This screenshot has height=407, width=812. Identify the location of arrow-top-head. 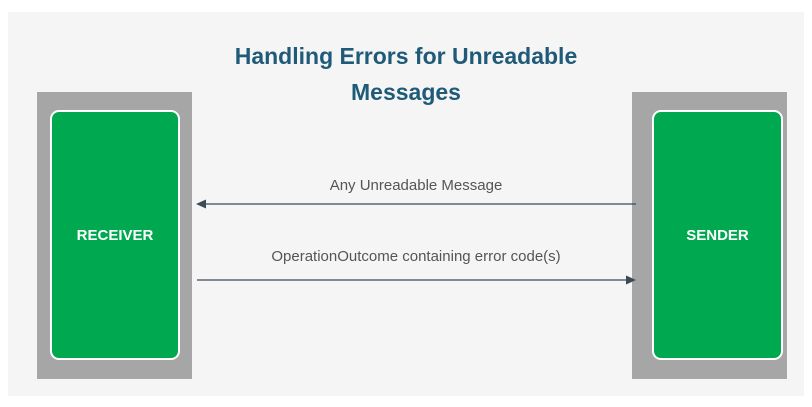
(201, 204).